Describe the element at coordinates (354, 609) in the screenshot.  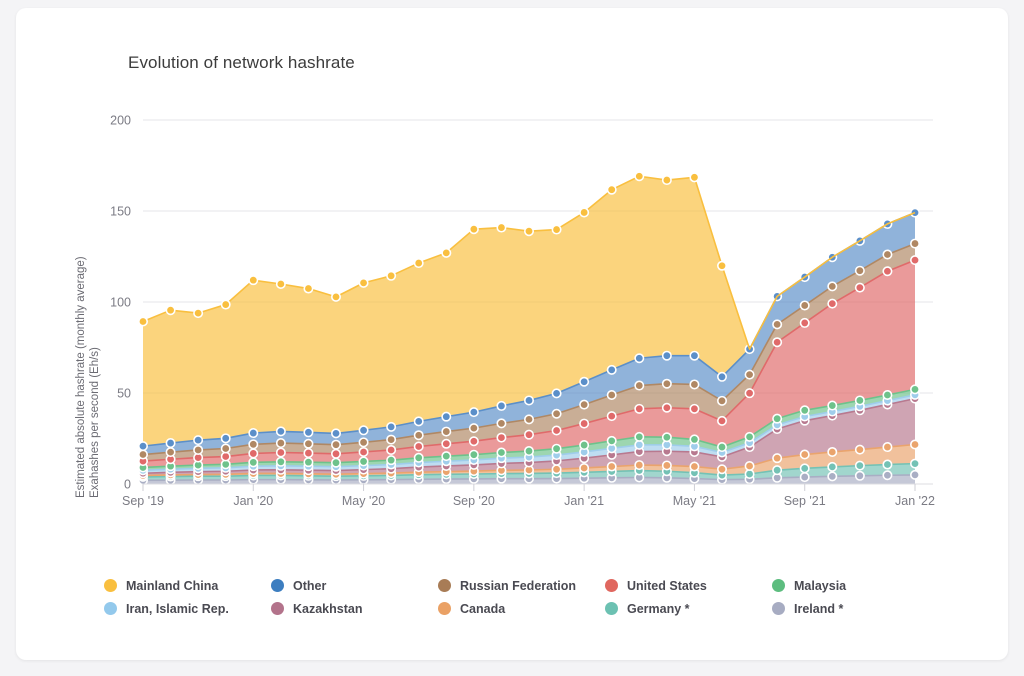
I see `legend-item-kazakhstan: Kazakhstan` at that location.